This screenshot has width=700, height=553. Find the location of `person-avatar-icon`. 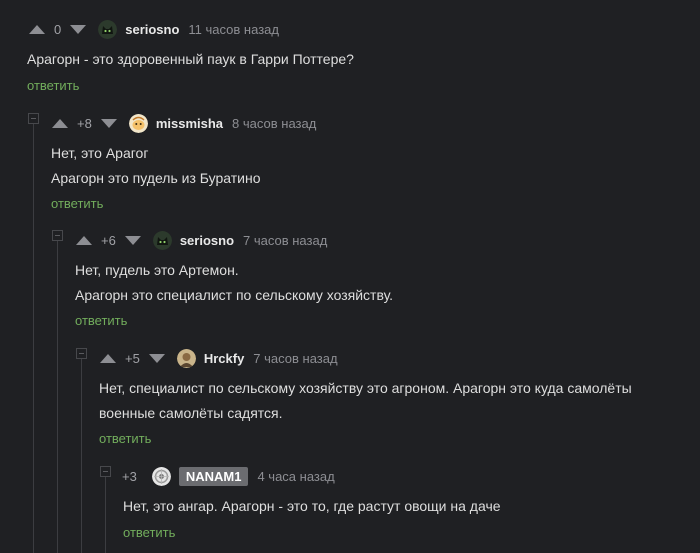

person-avatar-icon is located at coordinates (186, 358).